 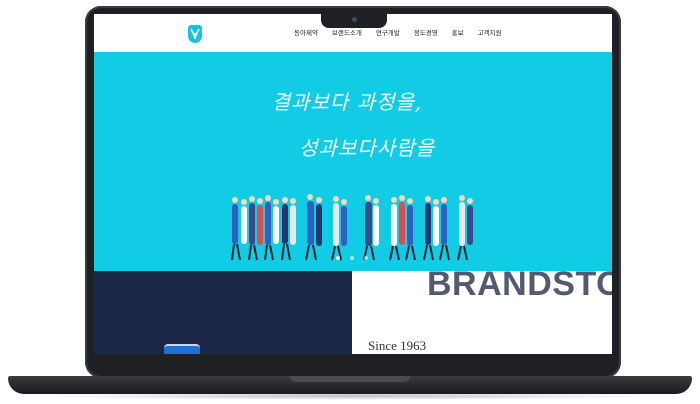 I want to click on hikers-group-image, so click(x=352, y=227).